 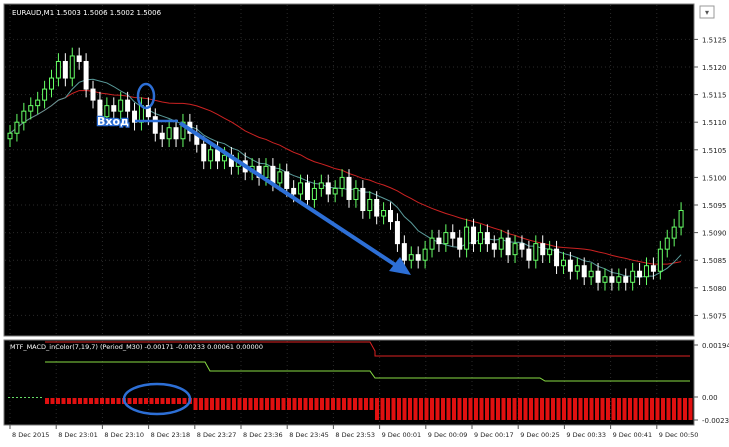 What do you see at coordinates (715, 346) in the screenshot?
I see `indicator-scale-label: 0.00194` at bounding box center [715, 346].